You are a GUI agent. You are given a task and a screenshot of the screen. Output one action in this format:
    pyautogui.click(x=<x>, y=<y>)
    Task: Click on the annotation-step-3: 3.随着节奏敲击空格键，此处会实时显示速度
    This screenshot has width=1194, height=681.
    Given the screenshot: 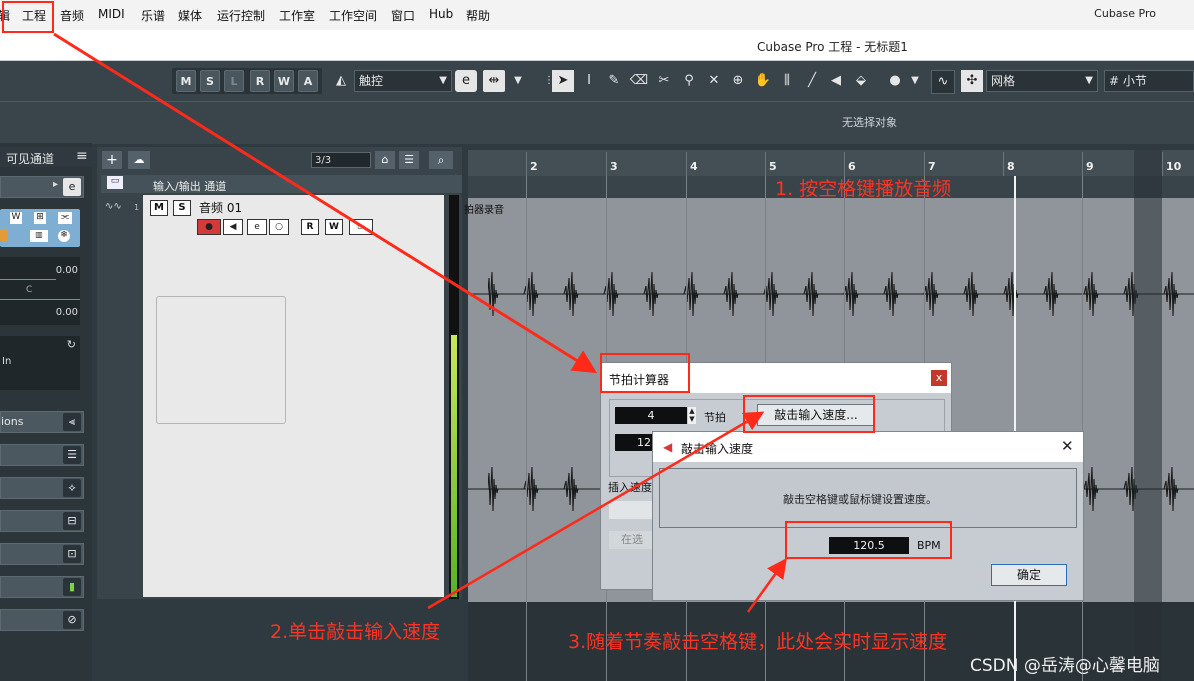 What is the action you would take?
    pyautogui.click(x=758, y=642)
    